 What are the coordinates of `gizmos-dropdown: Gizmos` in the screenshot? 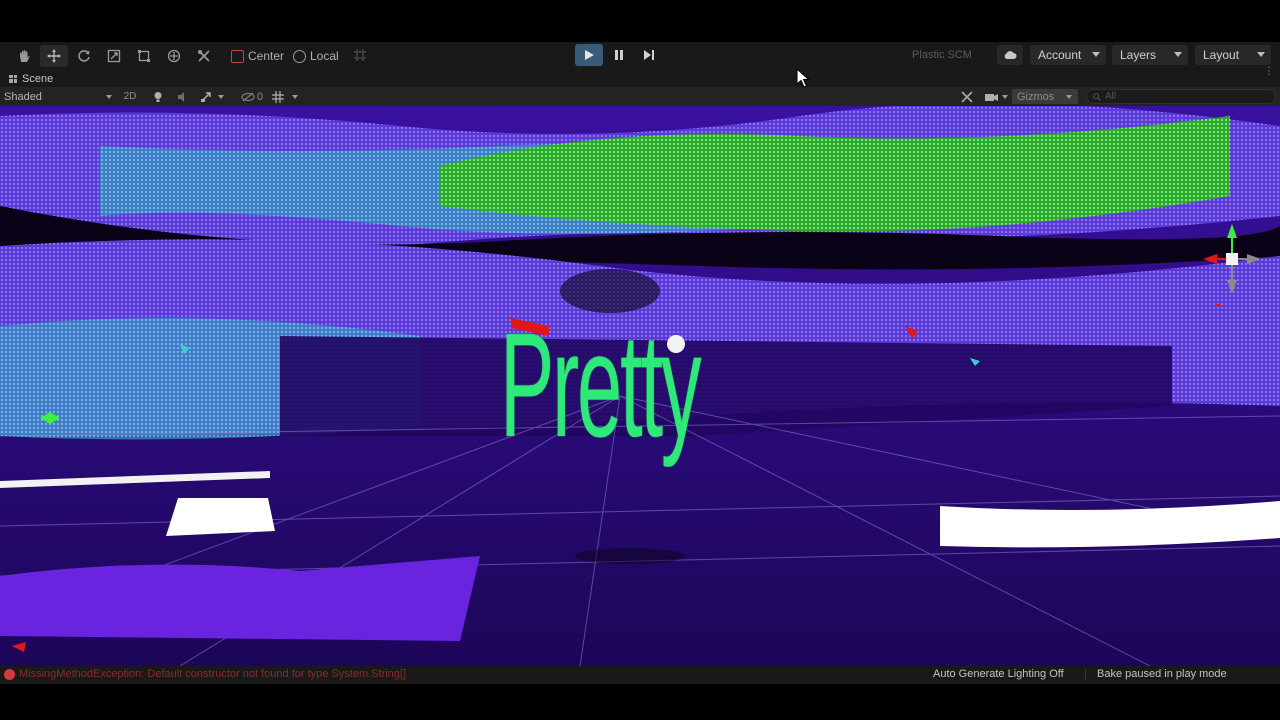 It's located at (1045, 96).